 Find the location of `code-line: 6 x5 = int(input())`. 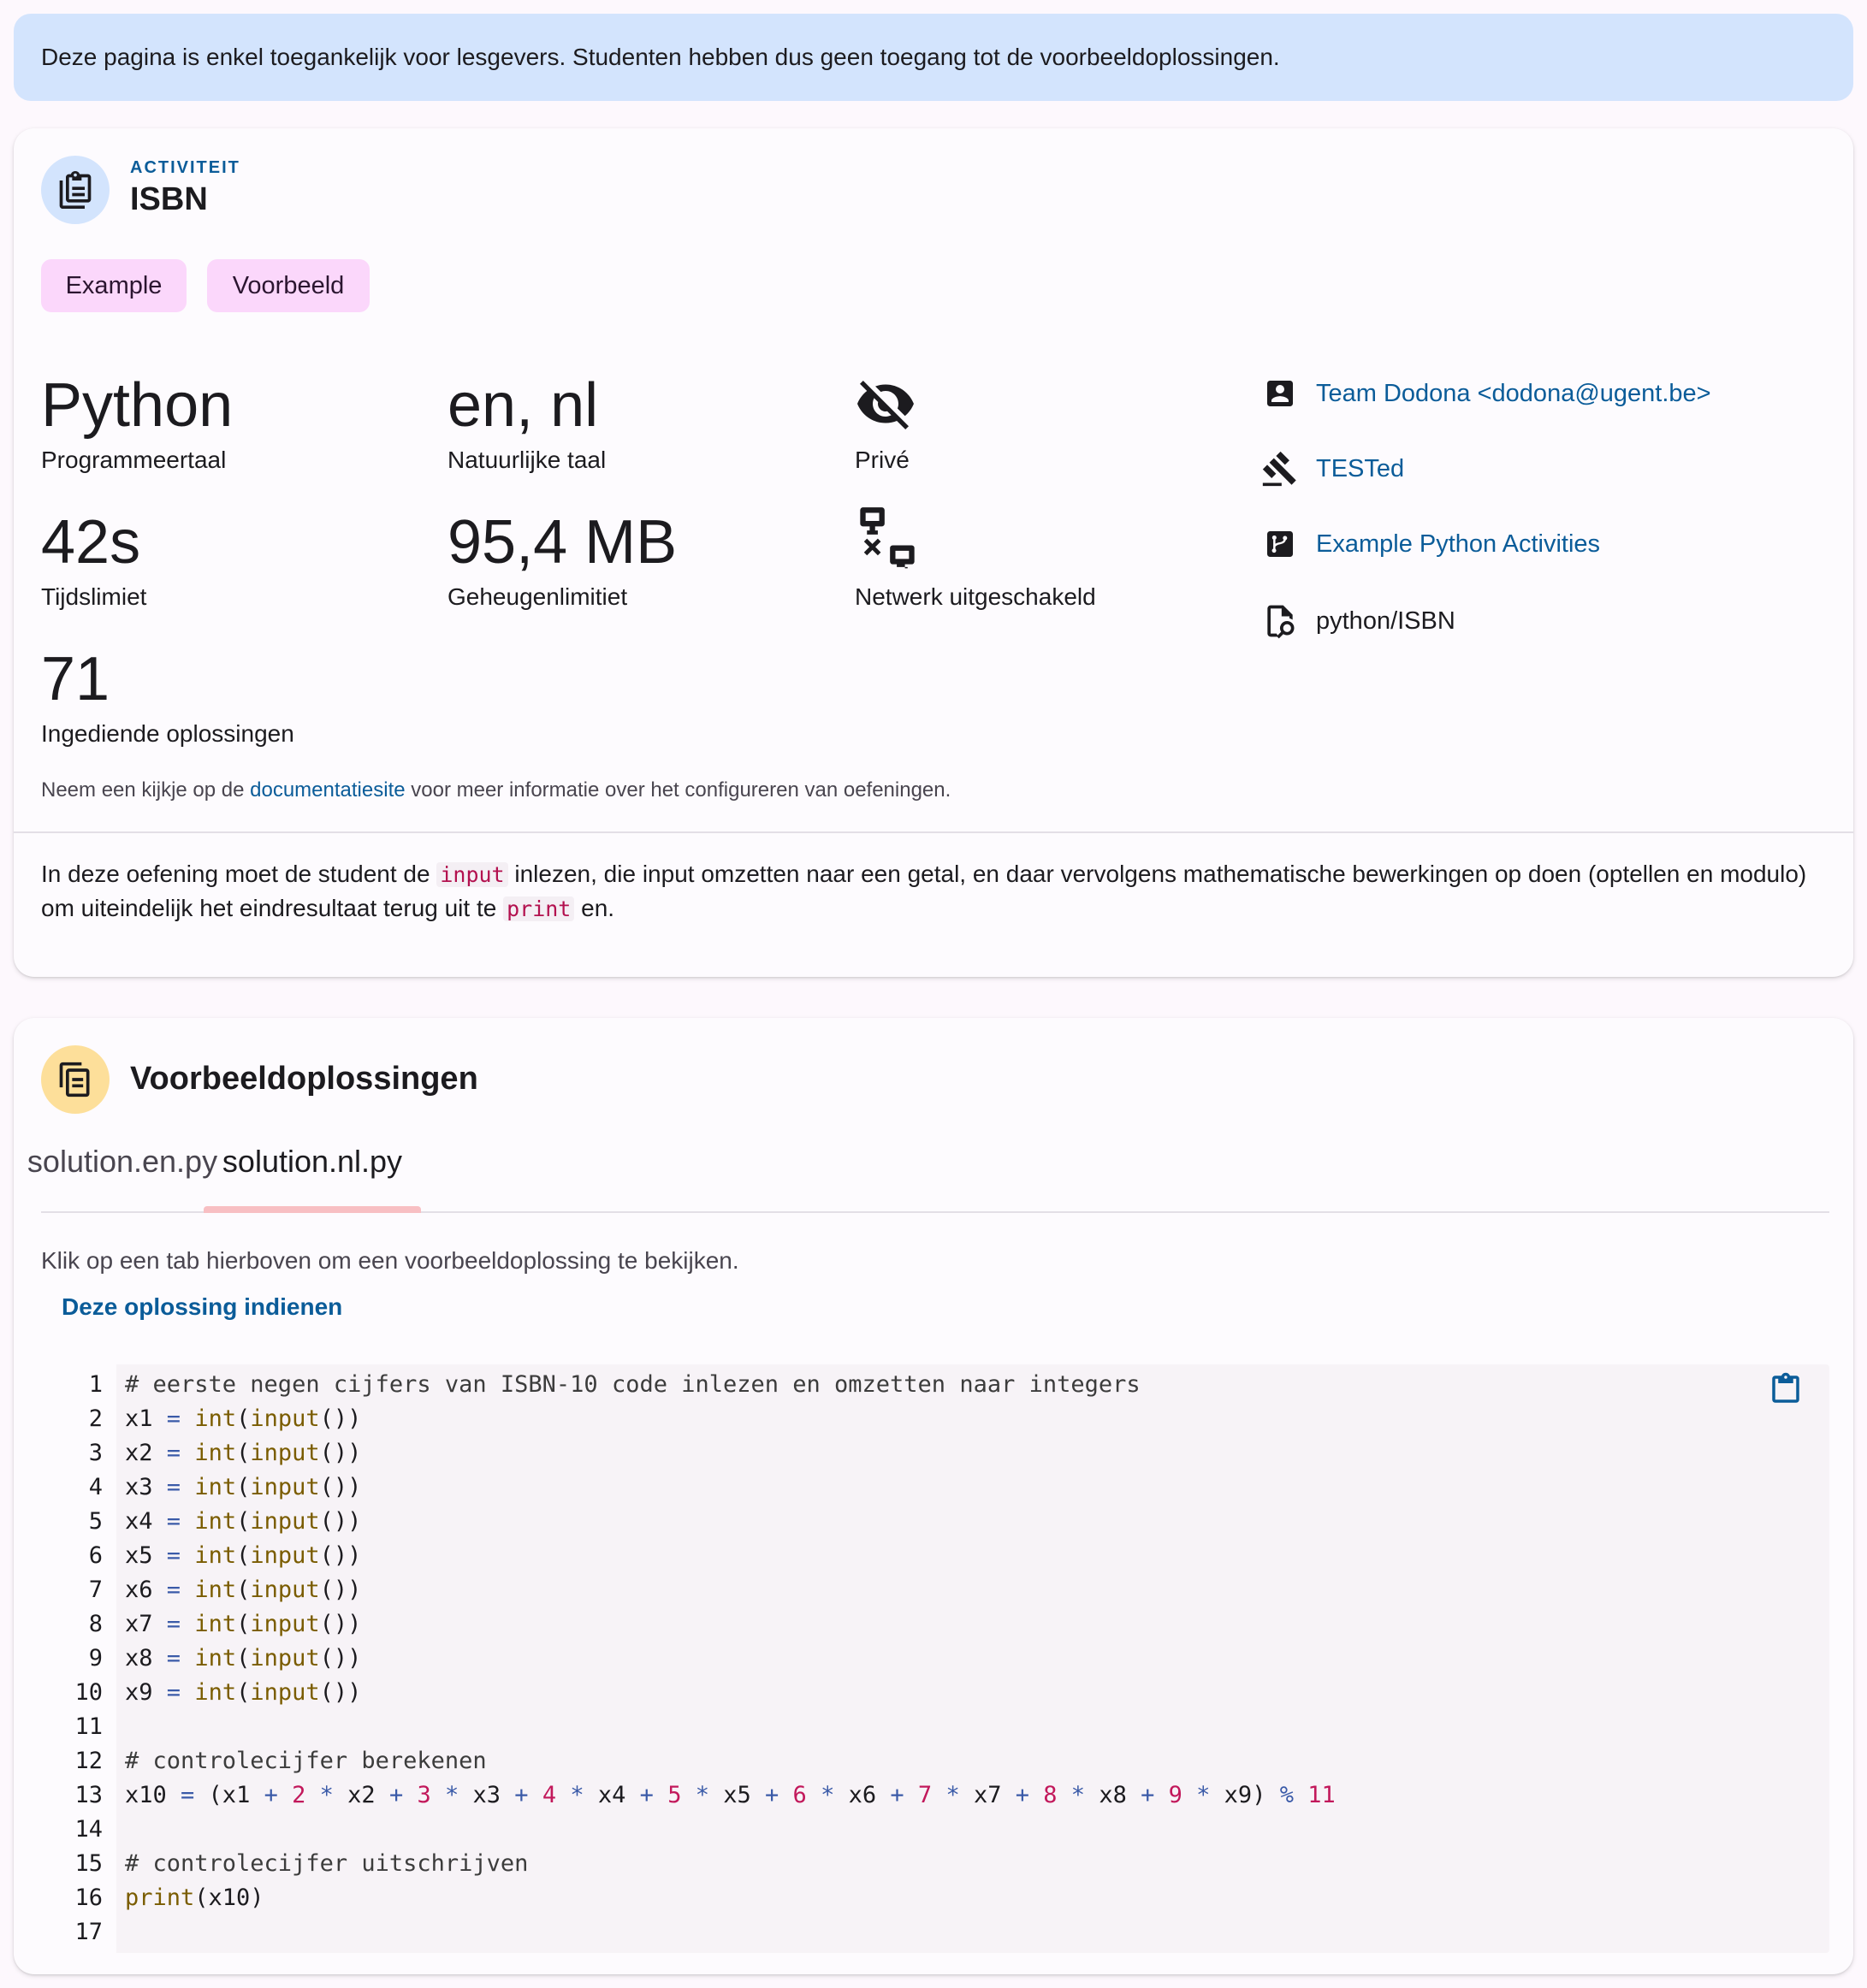

code-line: 6 x5 = int(input()) is located at coordinates (896, 1556).